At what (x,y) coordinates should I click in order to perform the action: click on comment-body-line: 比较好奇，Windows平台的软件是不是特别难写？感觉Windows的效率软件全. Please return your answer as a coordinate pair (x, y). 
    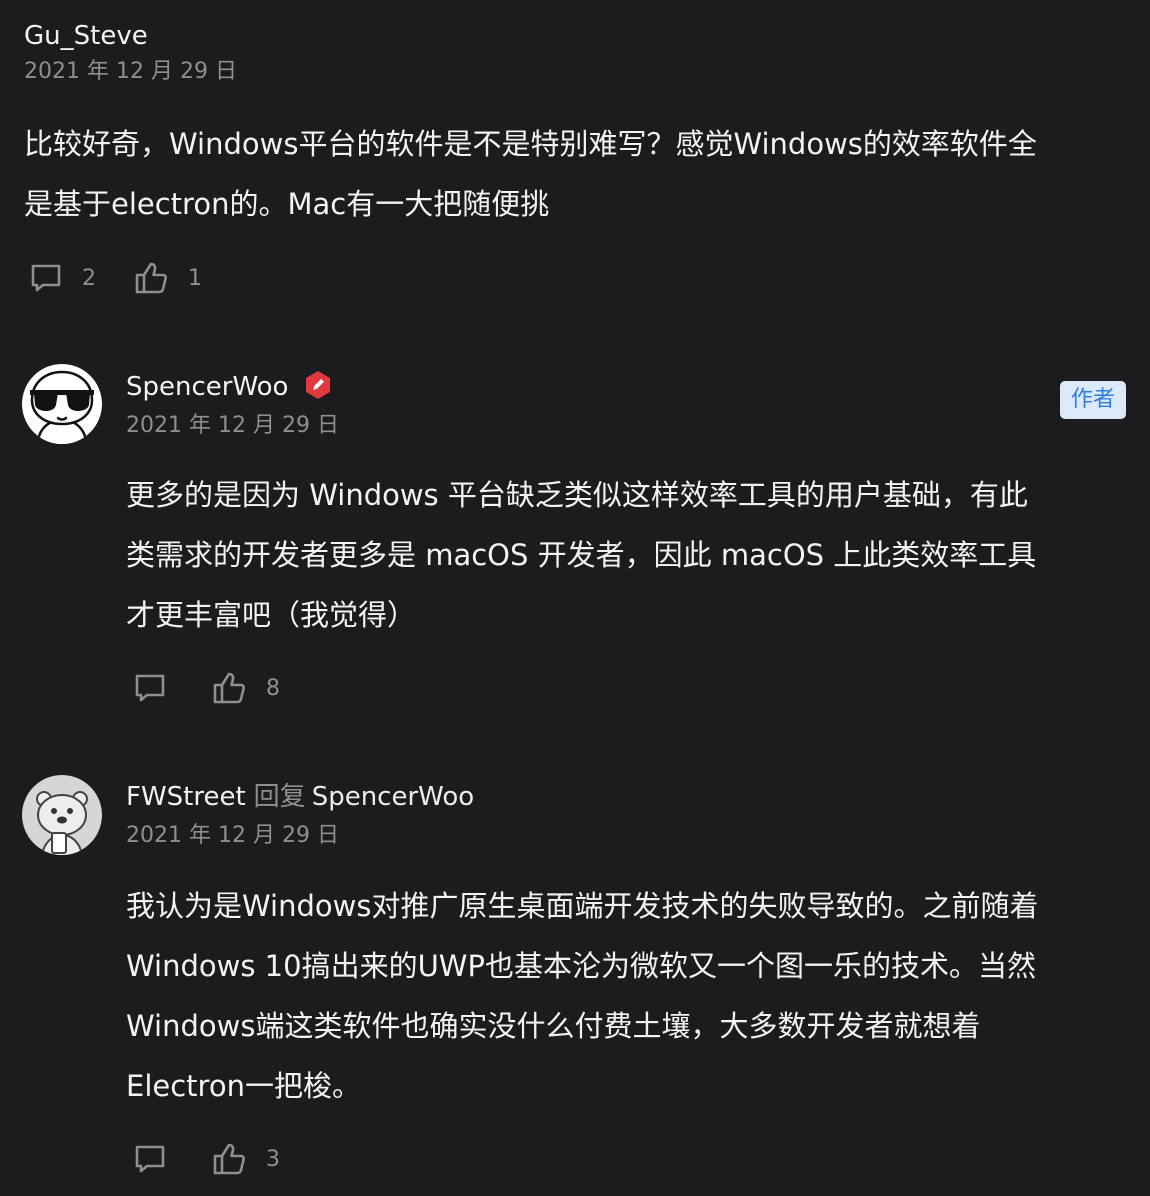
    Looking at the image, I should click on (530, 144).